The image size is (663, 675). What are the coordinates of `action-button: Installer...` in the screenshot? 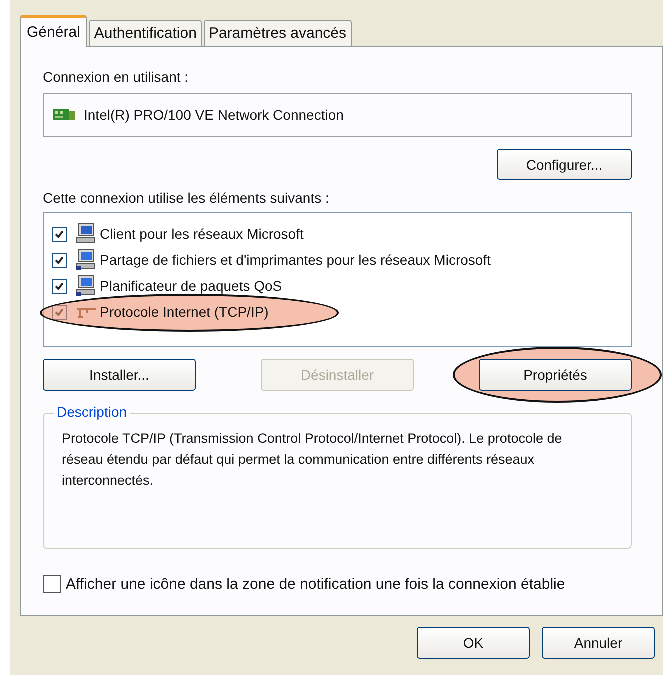 It's located at (119, 375).